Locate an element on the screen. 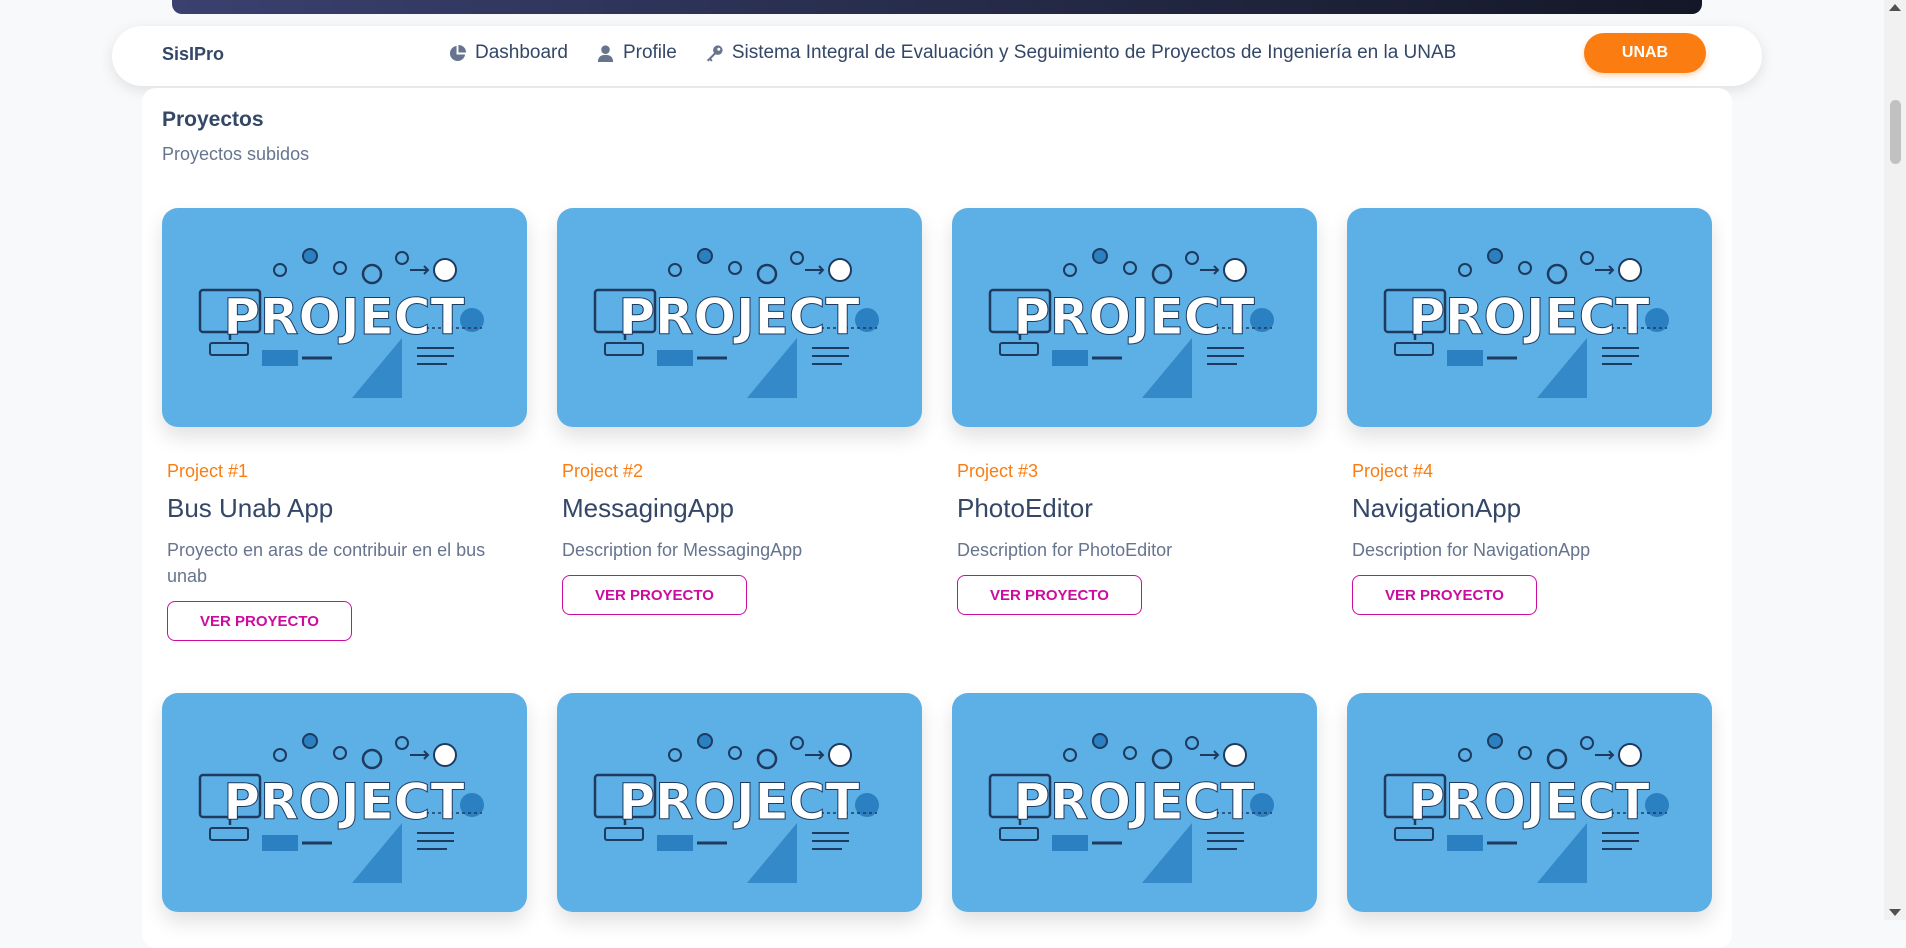  nav-dashboard-label: Dashboard is located at coordinates (521, 52).